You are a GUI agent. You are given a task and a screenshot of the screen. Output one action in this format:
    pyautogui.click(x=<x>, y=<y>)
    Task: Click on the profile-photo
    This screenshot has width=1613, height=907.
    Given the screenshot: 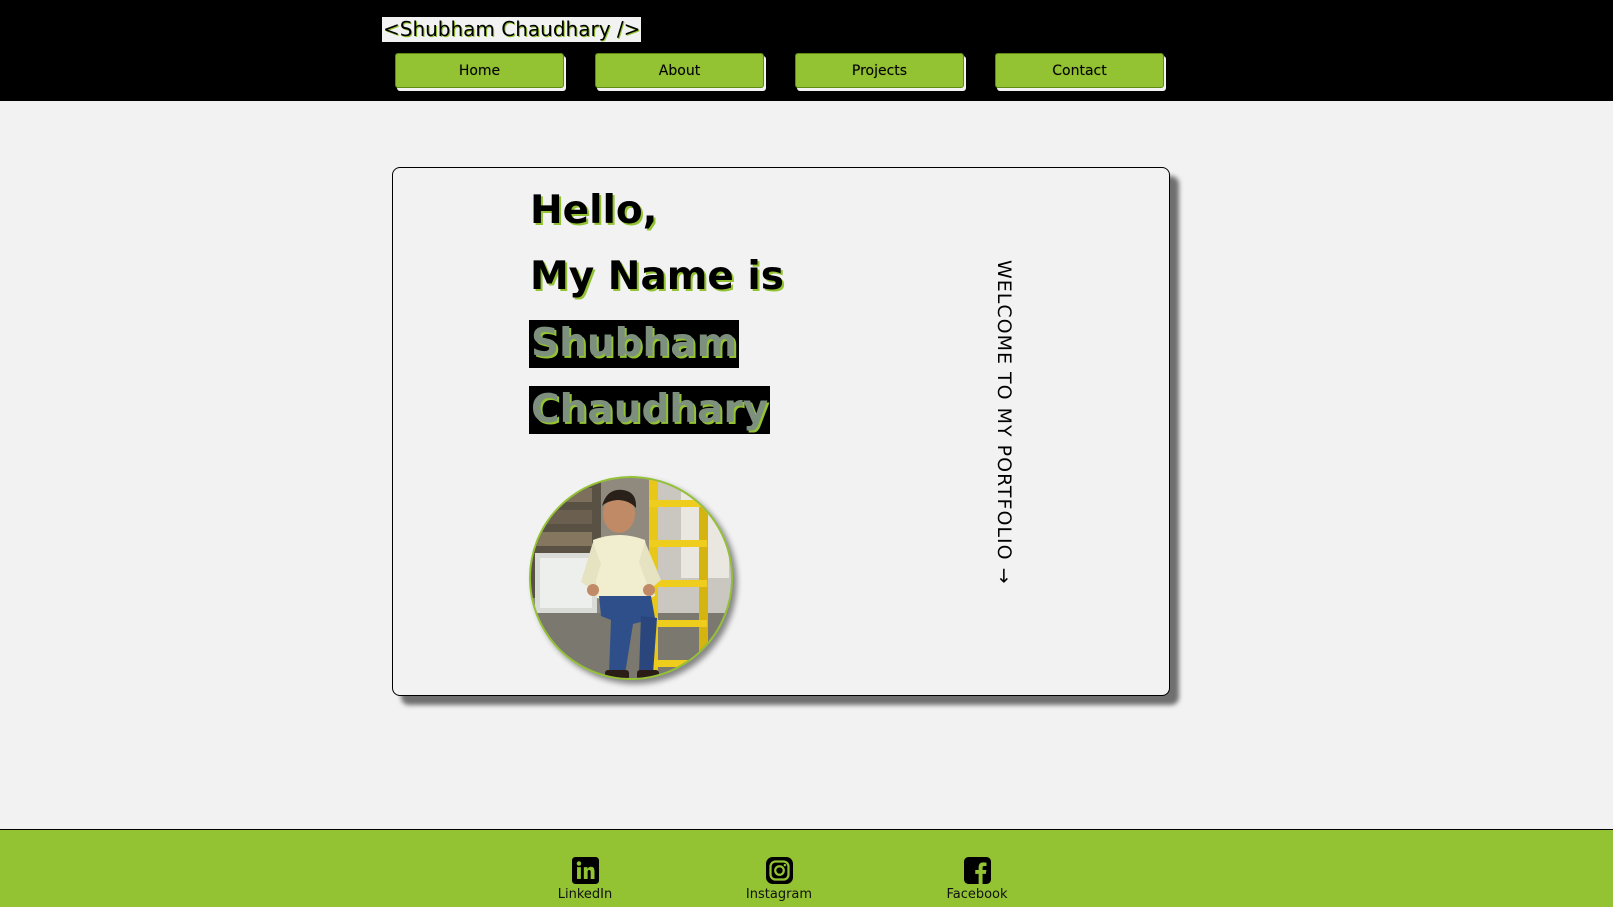 What is the action you would take?
    pyautogui.click(x=631, y=578)
    